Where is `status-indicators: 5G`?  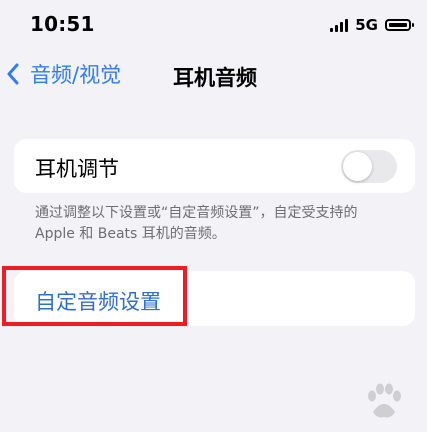
status-indicators: 5G is located at coordinates (372, 25).